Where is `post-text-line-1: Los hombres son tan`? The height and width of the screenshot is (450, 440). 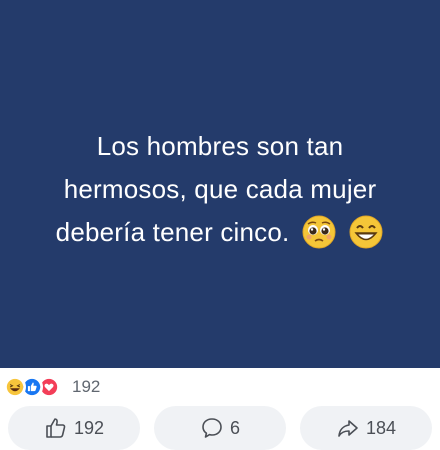
post-text-line-1: Los hombres son tan is located at coordinates (220, 145).